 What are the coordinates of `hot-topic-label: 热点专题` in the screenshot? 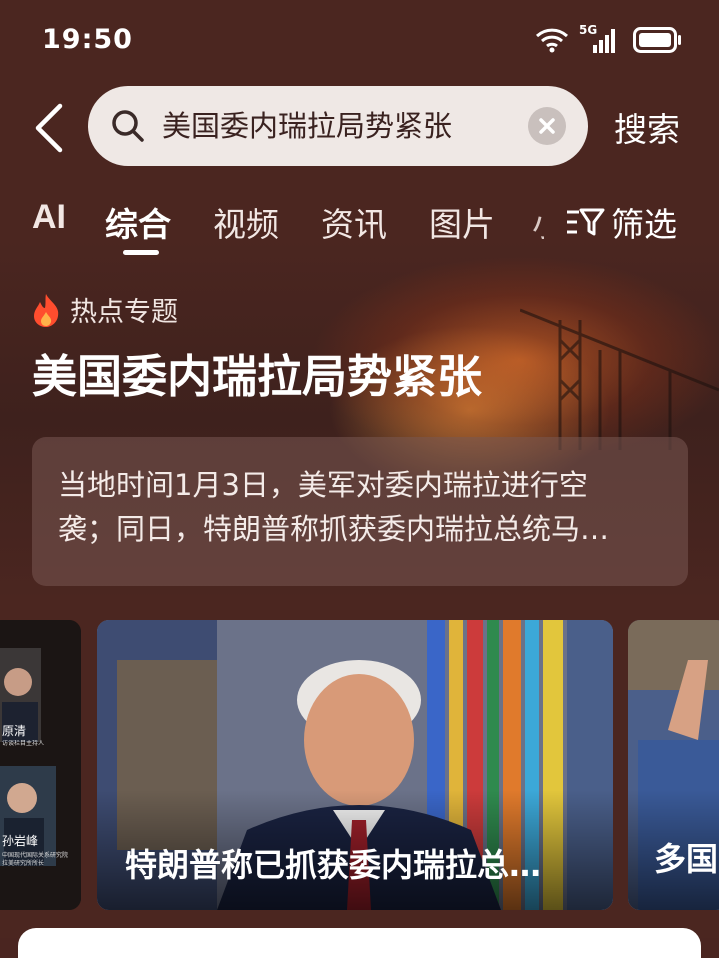 It's located at (104, 309).